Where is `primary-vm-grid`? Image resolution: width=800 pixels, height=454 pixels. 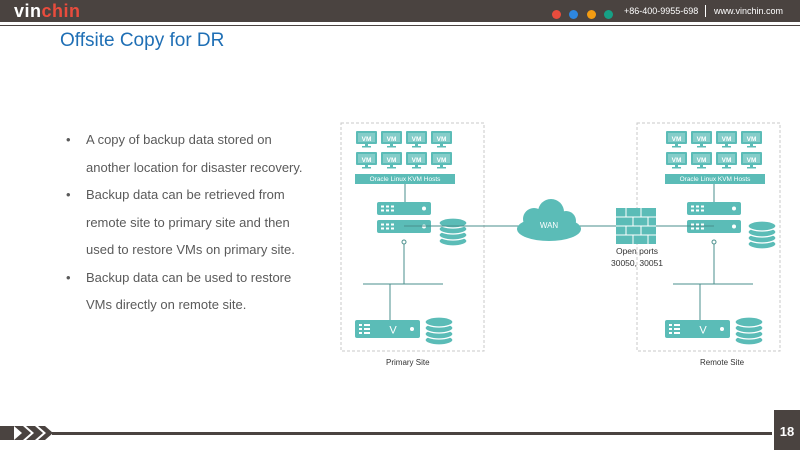 primary-vm-grid is located at coordinates (404, 150).